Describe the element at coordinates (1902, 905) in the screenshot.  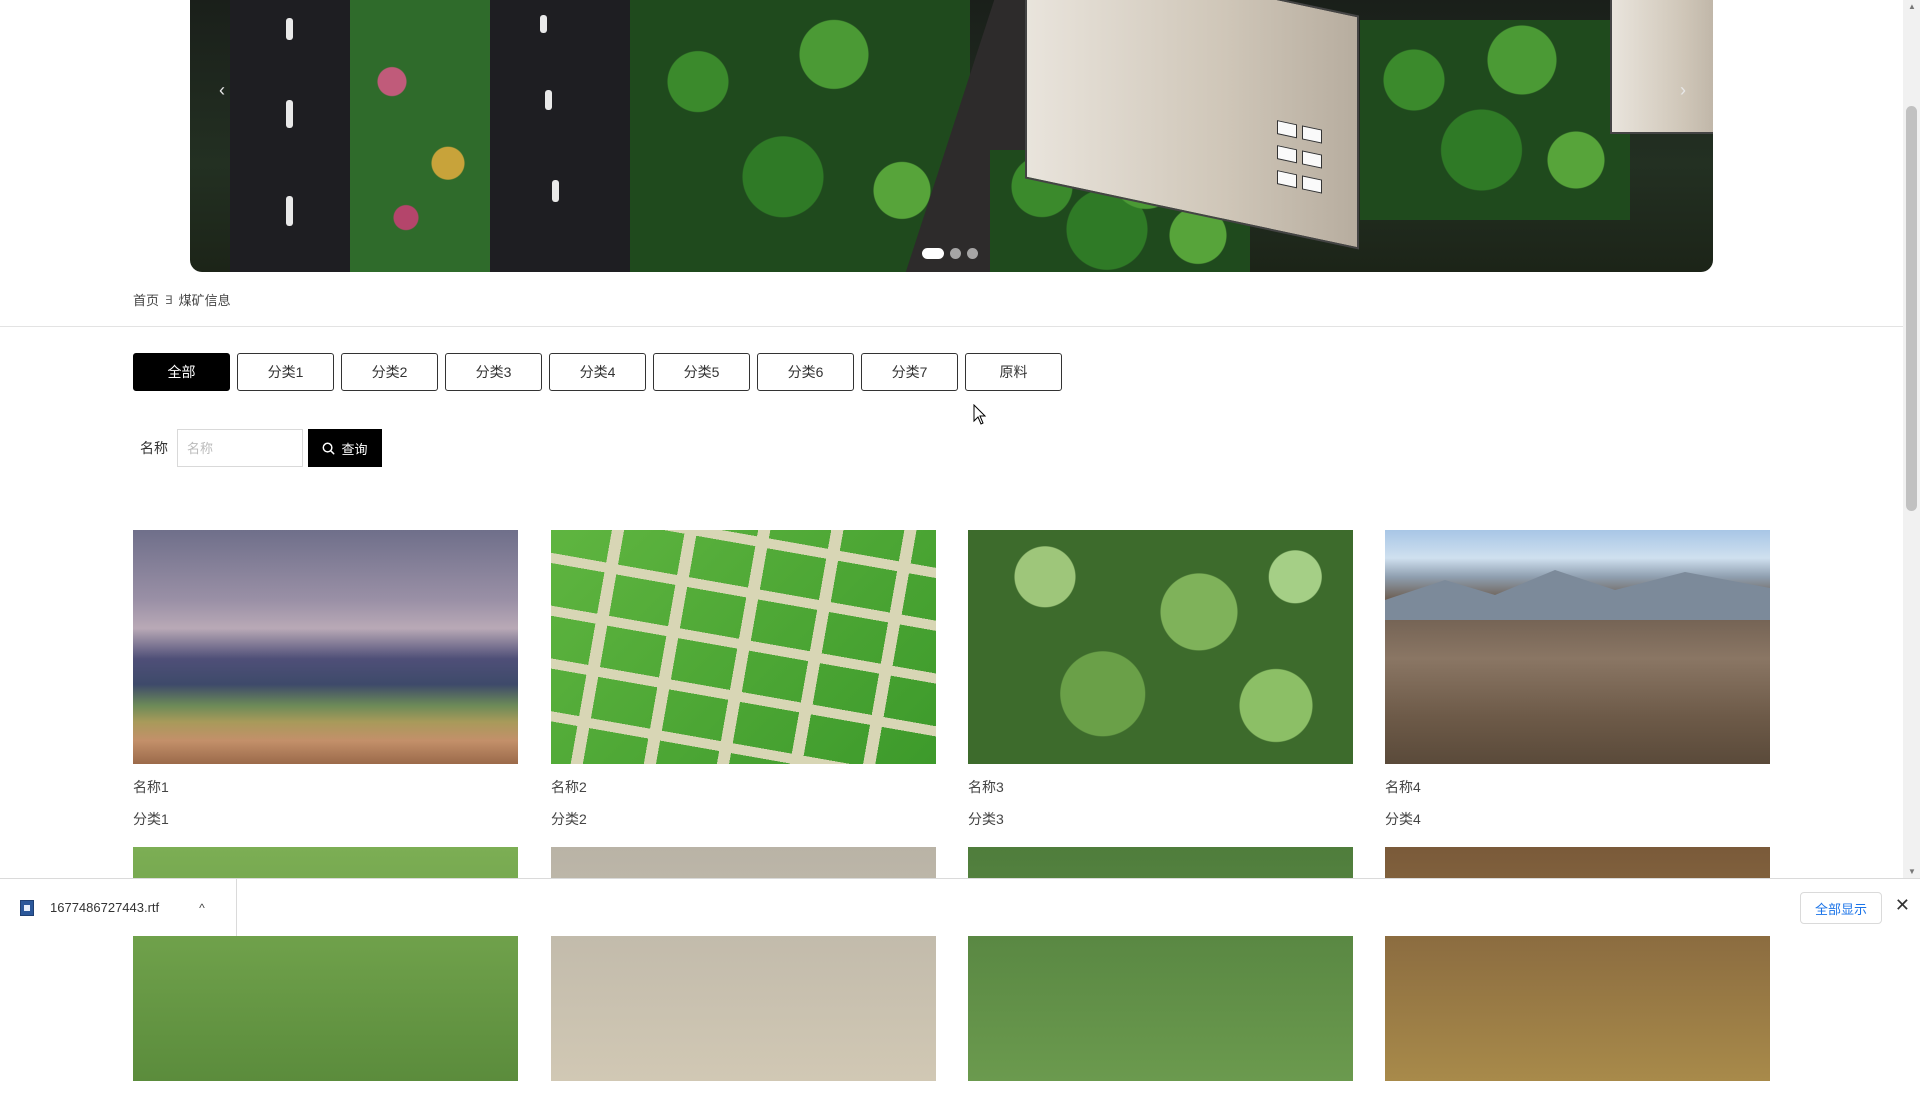
I see `close-icon: ✕` at that location.